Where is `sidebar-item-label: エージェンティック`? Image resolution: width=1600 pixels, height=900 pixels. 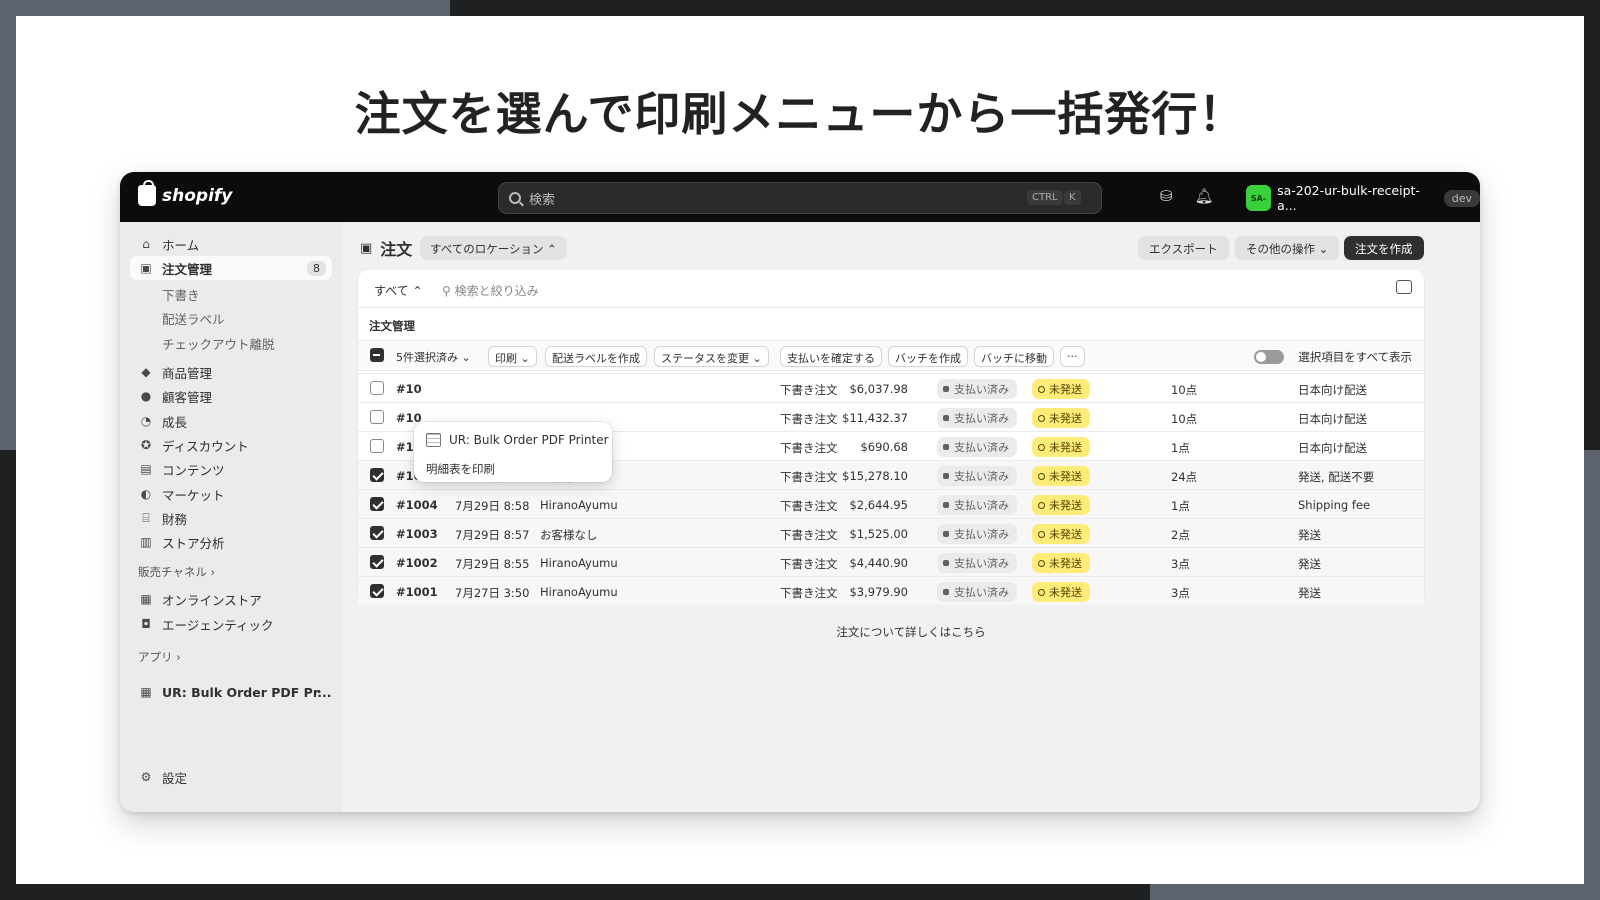 sidebar-item-label: エージェンティック is located at coordinates (218, 625).